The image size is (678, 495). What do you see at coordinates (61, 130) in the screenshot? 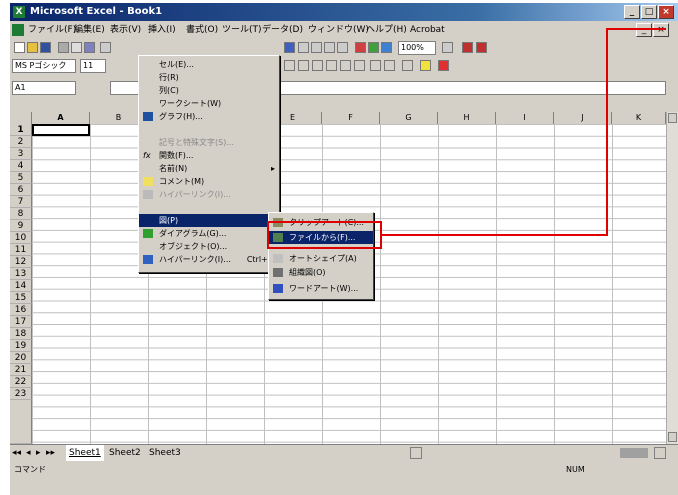
I see `active-cell` at bounding box center [61, 130].